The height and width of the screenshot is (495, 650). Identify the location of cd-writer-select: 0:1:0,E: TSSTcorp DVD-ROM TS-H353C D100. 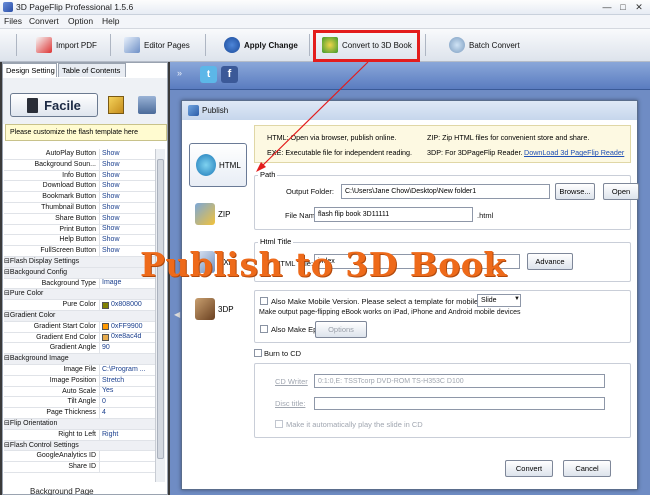
(459, 381).